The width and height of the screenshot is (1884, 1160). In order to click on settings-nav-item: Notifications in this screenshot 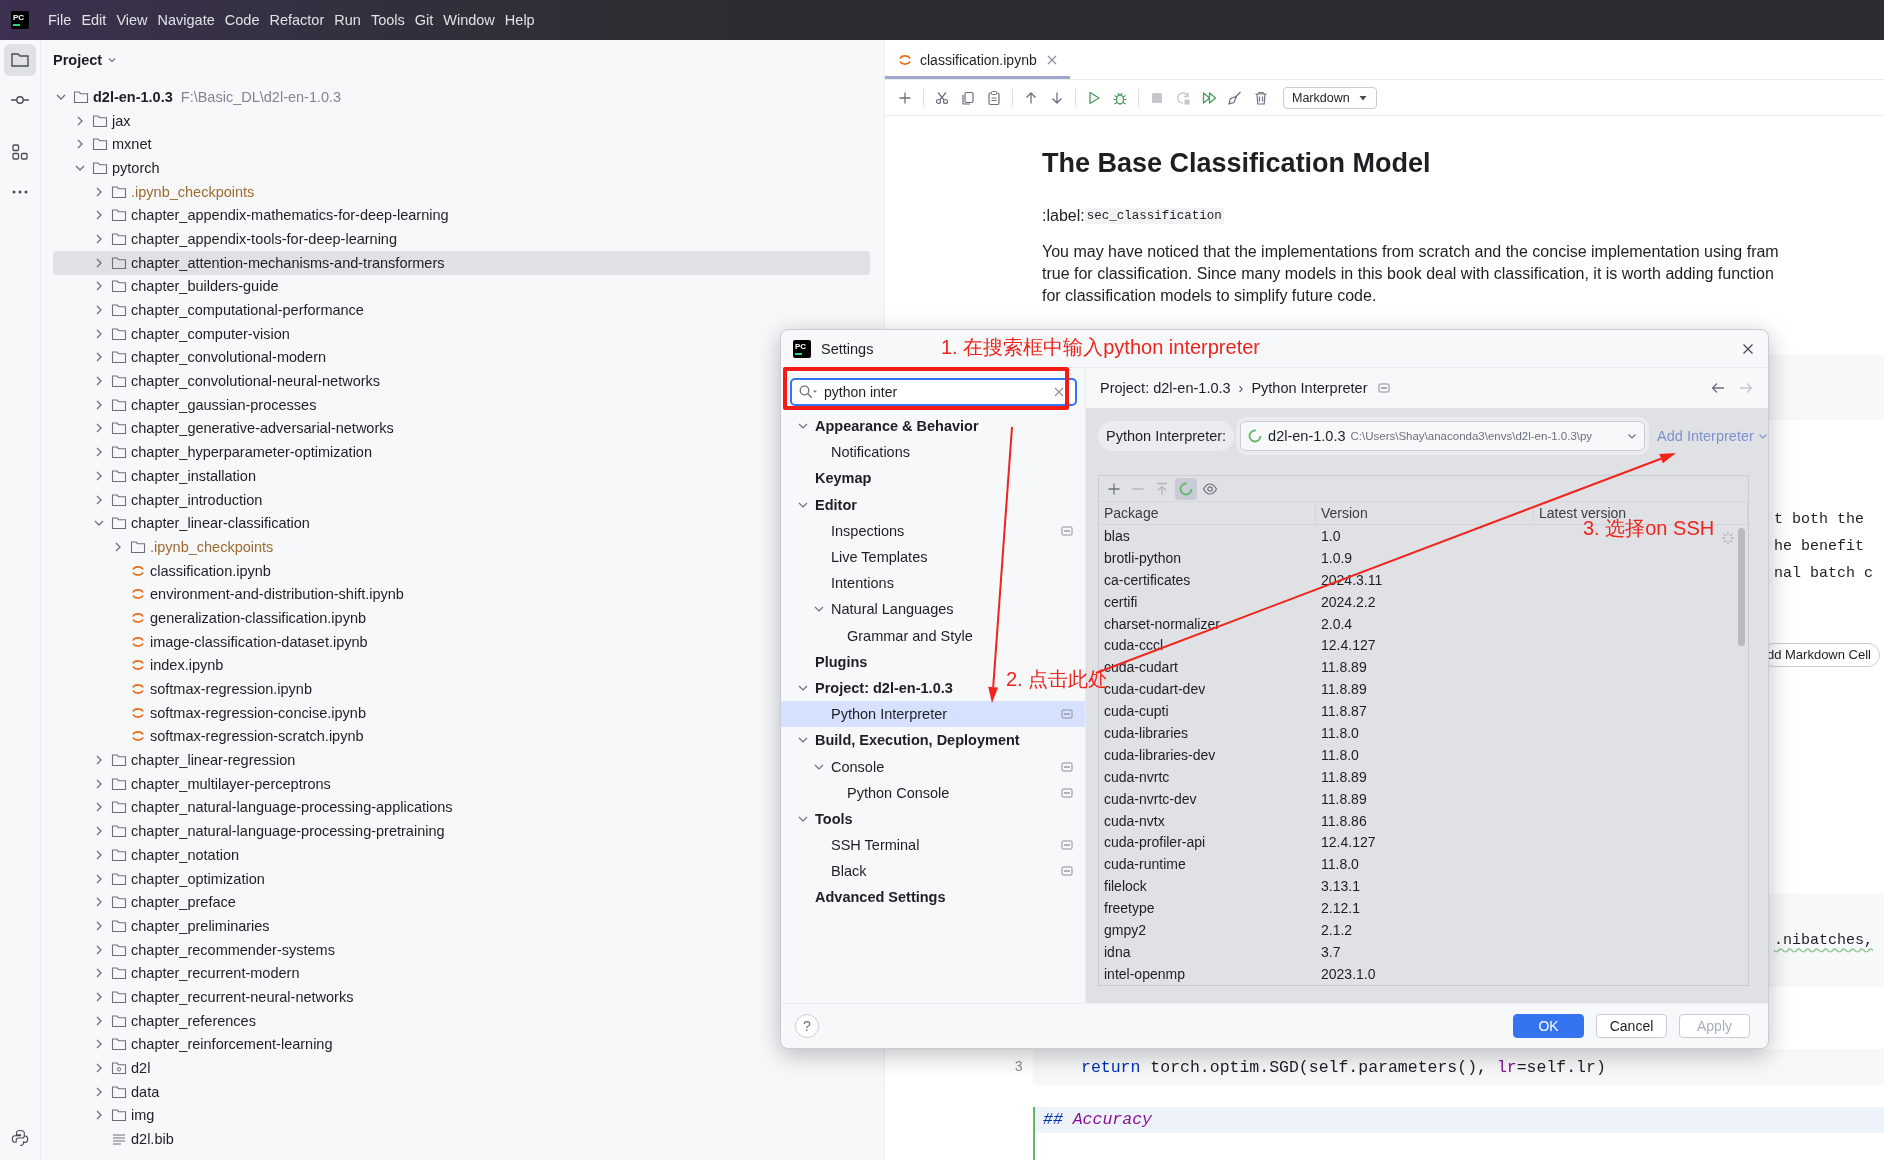, I will do `click(850, 452)`.